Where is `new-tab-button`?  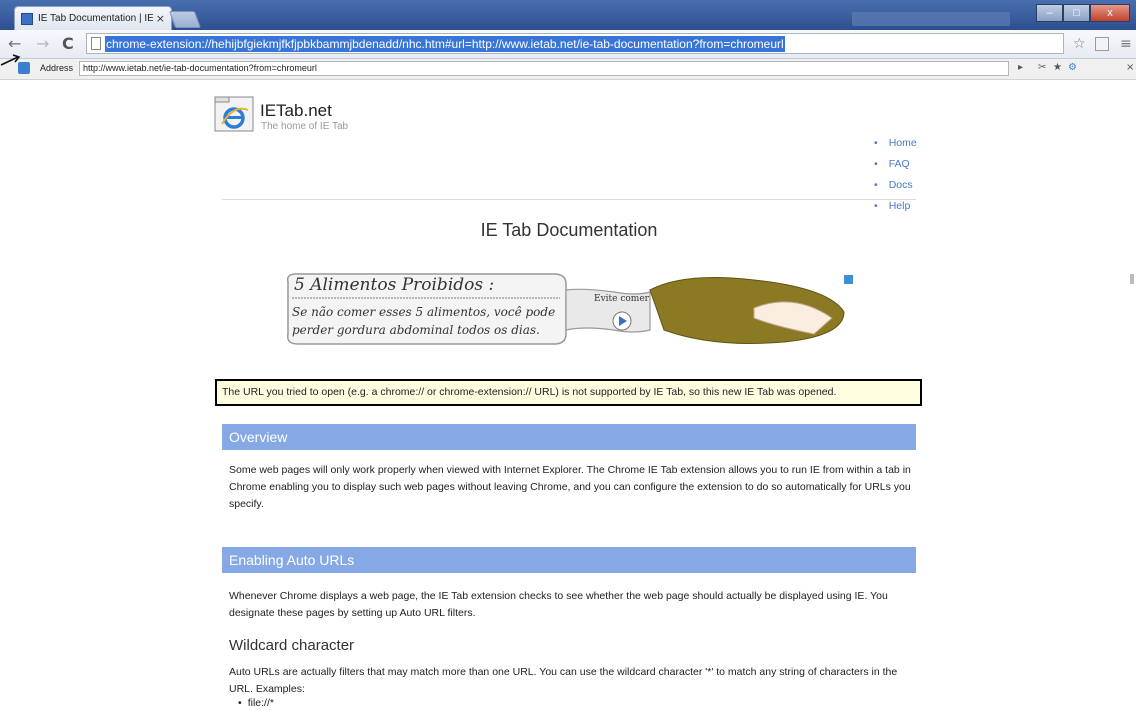 new-tab-button is located at coordinates (185, 19).